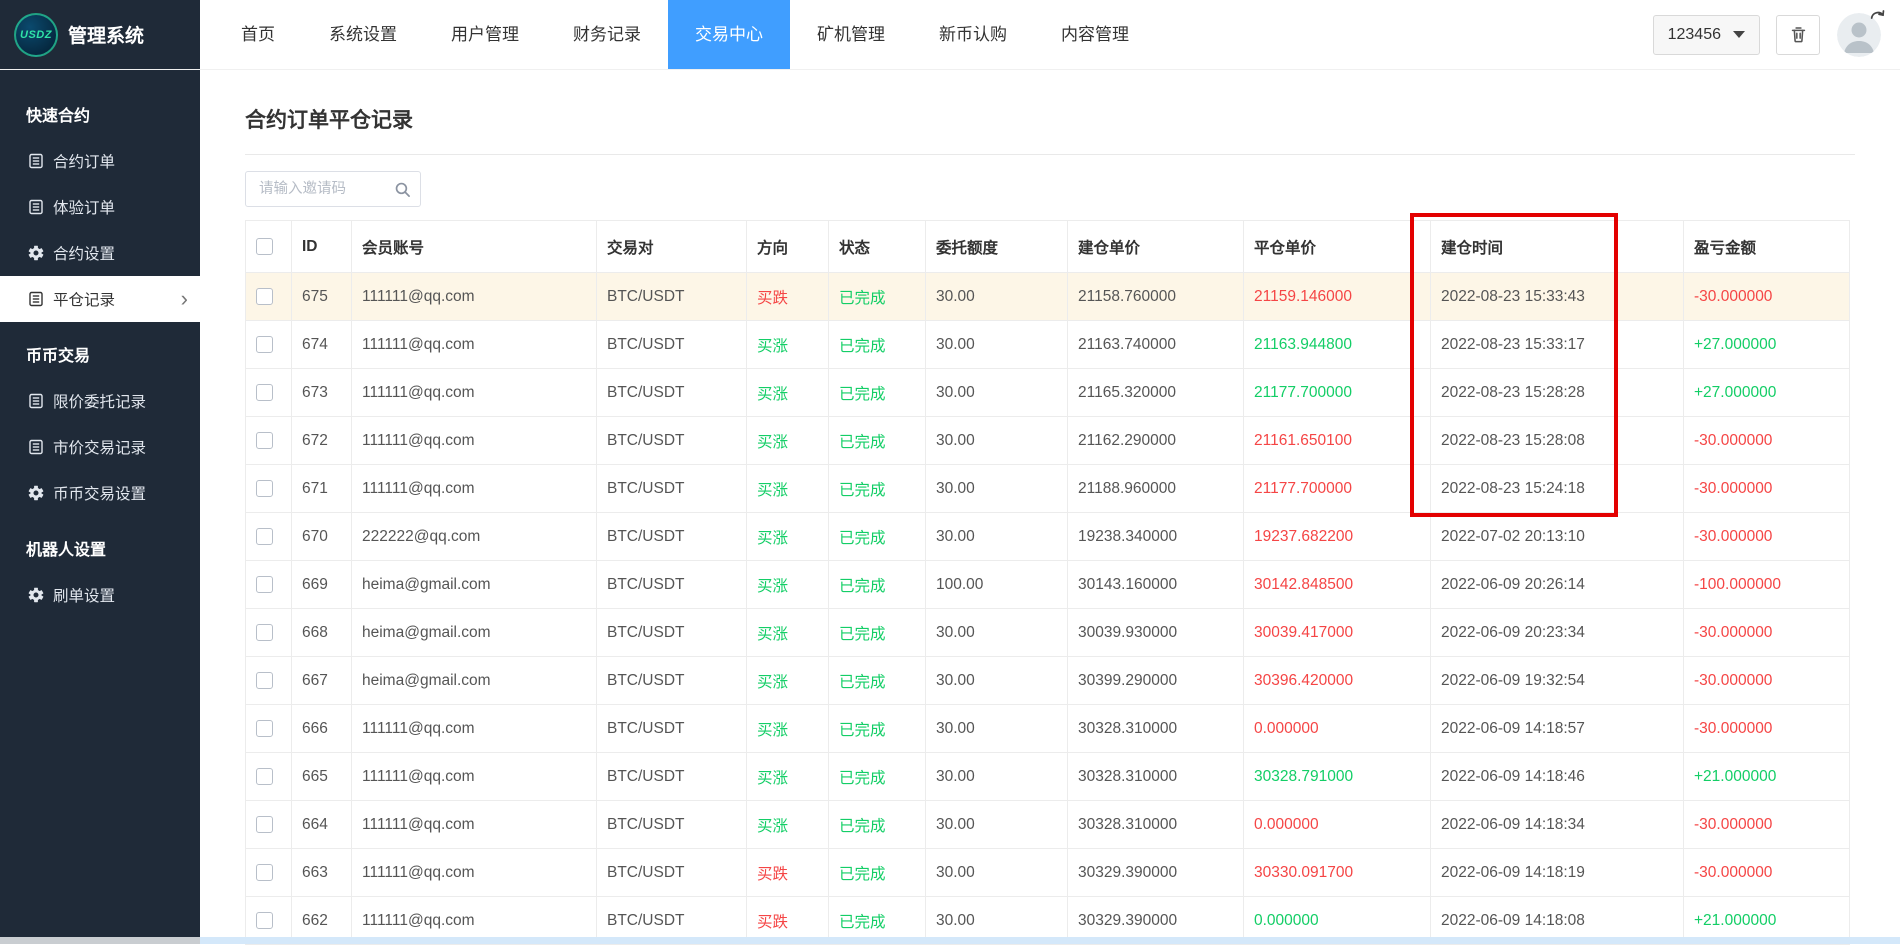  Describe the element at coordinates (100, 253) in the screenshot. I see `sidebar-item: 合约设置` at that location.